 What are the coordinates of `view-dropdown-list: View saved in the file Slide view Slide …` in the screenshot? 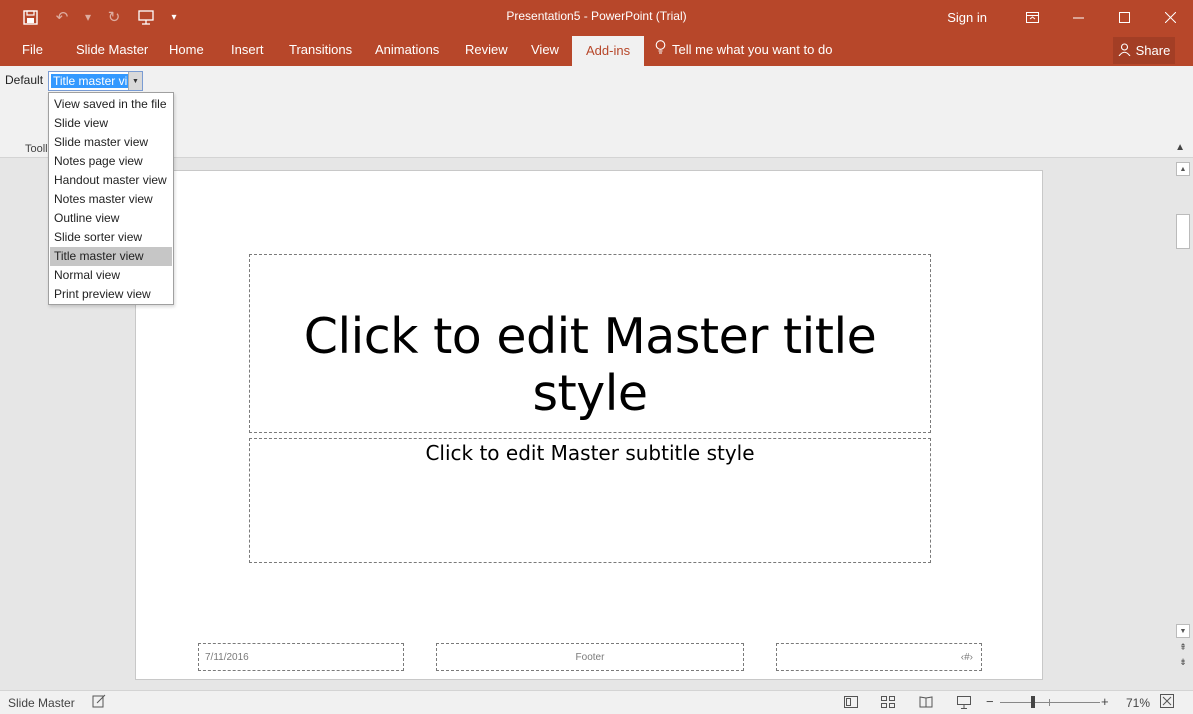 It's located at (111, 198).